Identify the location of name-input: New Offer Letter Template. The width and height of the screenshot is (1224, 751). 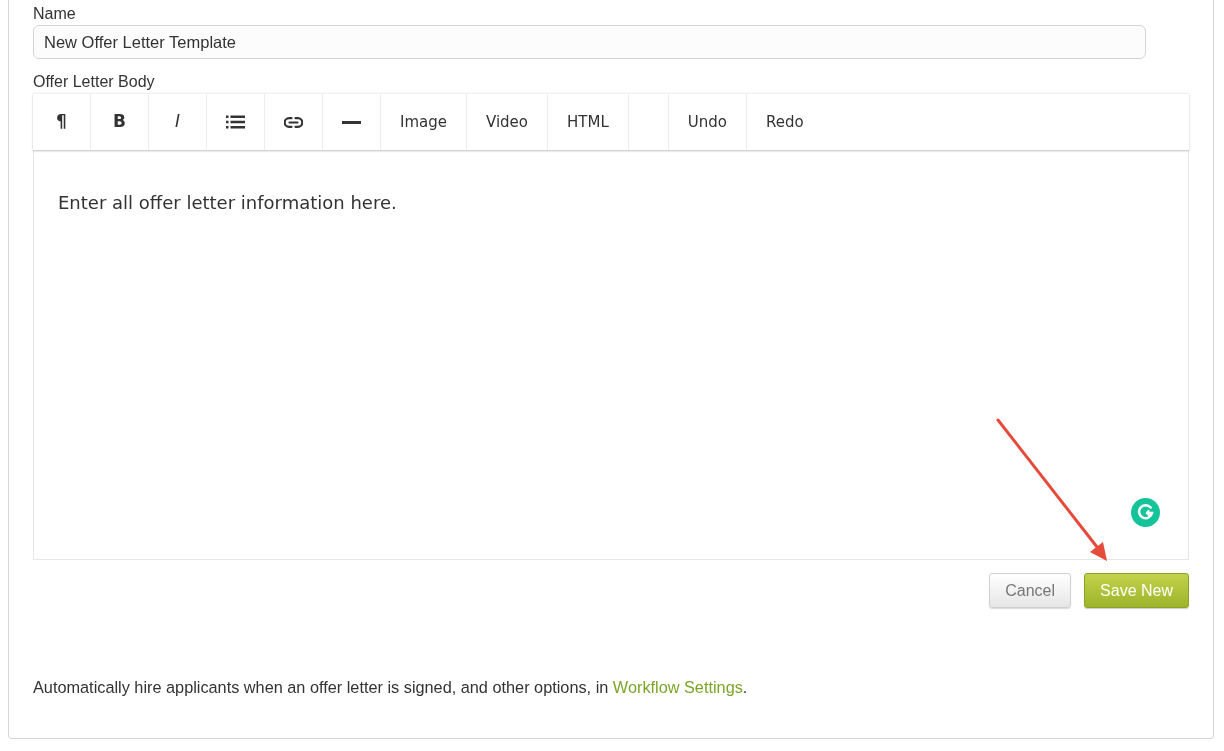
(589, 42).